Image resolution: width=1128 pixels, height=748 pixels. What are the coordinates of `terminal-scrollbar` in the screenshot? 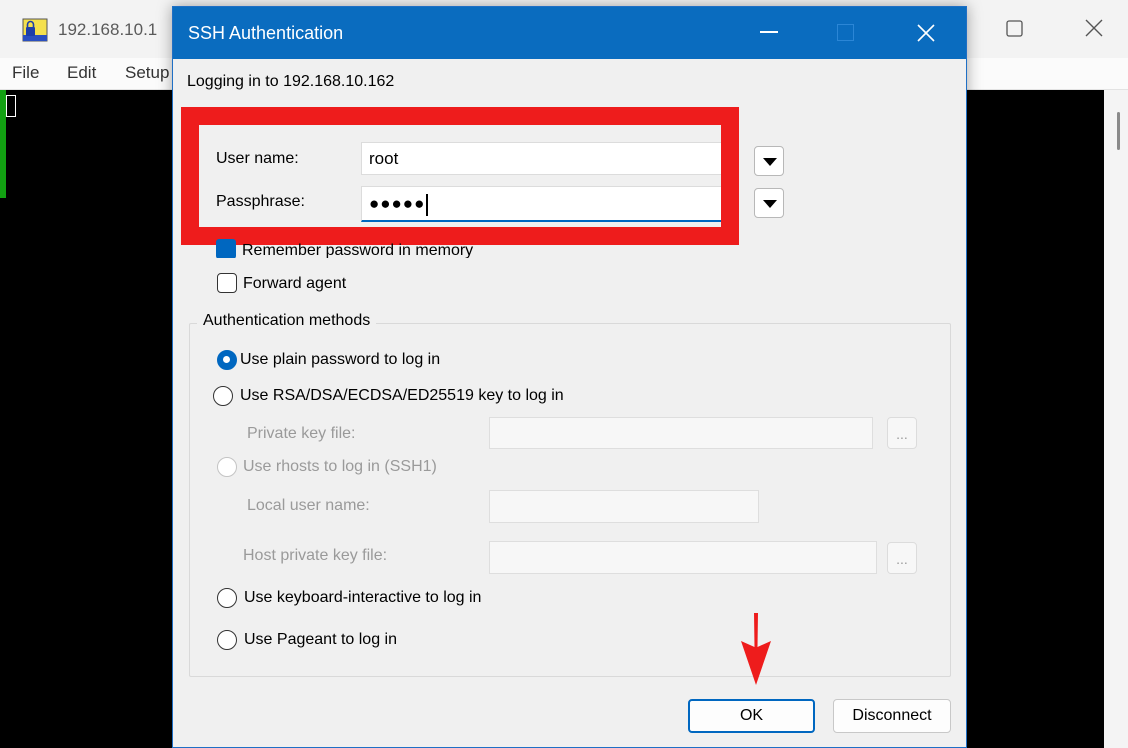 It's located at (1116, 419).